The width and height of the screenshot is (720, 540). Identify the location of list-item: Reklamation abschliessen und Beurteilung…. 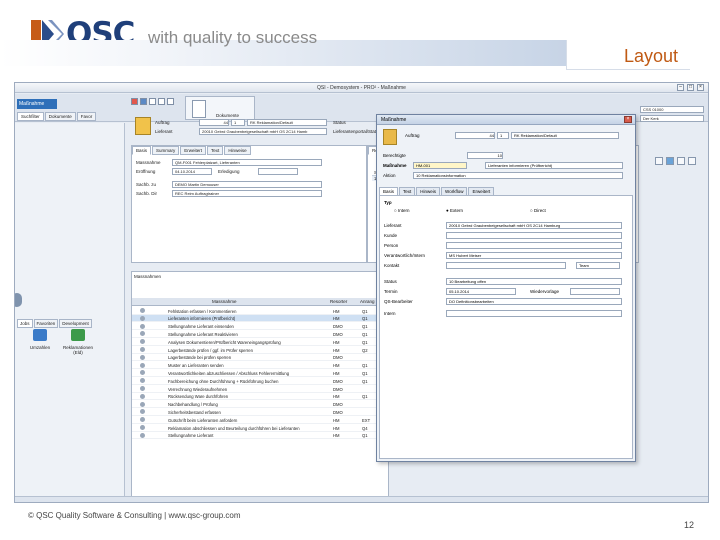
(260, 428).